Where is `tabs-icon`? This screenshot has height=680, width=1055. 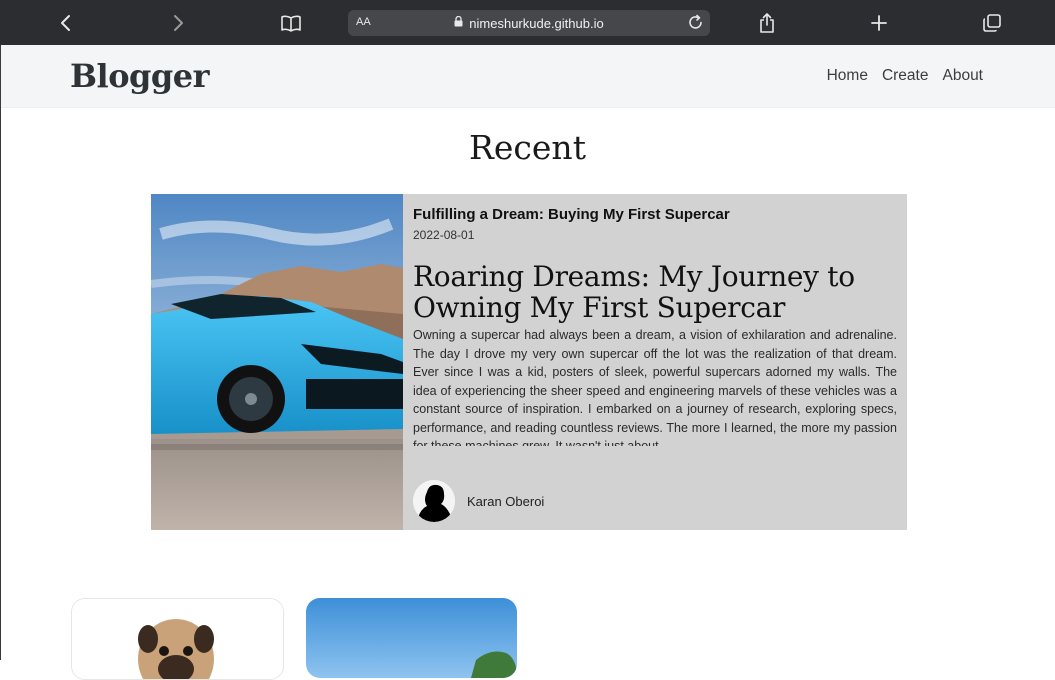 tabs-icon is located at coordinates (992, 22).